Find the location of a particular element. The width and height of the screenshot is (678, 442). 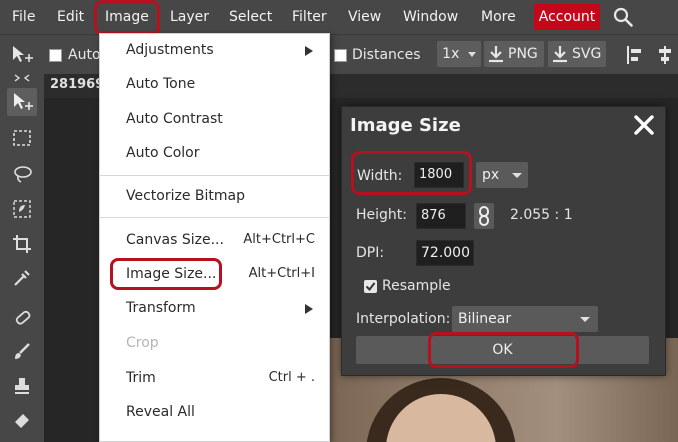

menu-item-trim: Trim Ctrl + . is located at coordinates (214, 379).